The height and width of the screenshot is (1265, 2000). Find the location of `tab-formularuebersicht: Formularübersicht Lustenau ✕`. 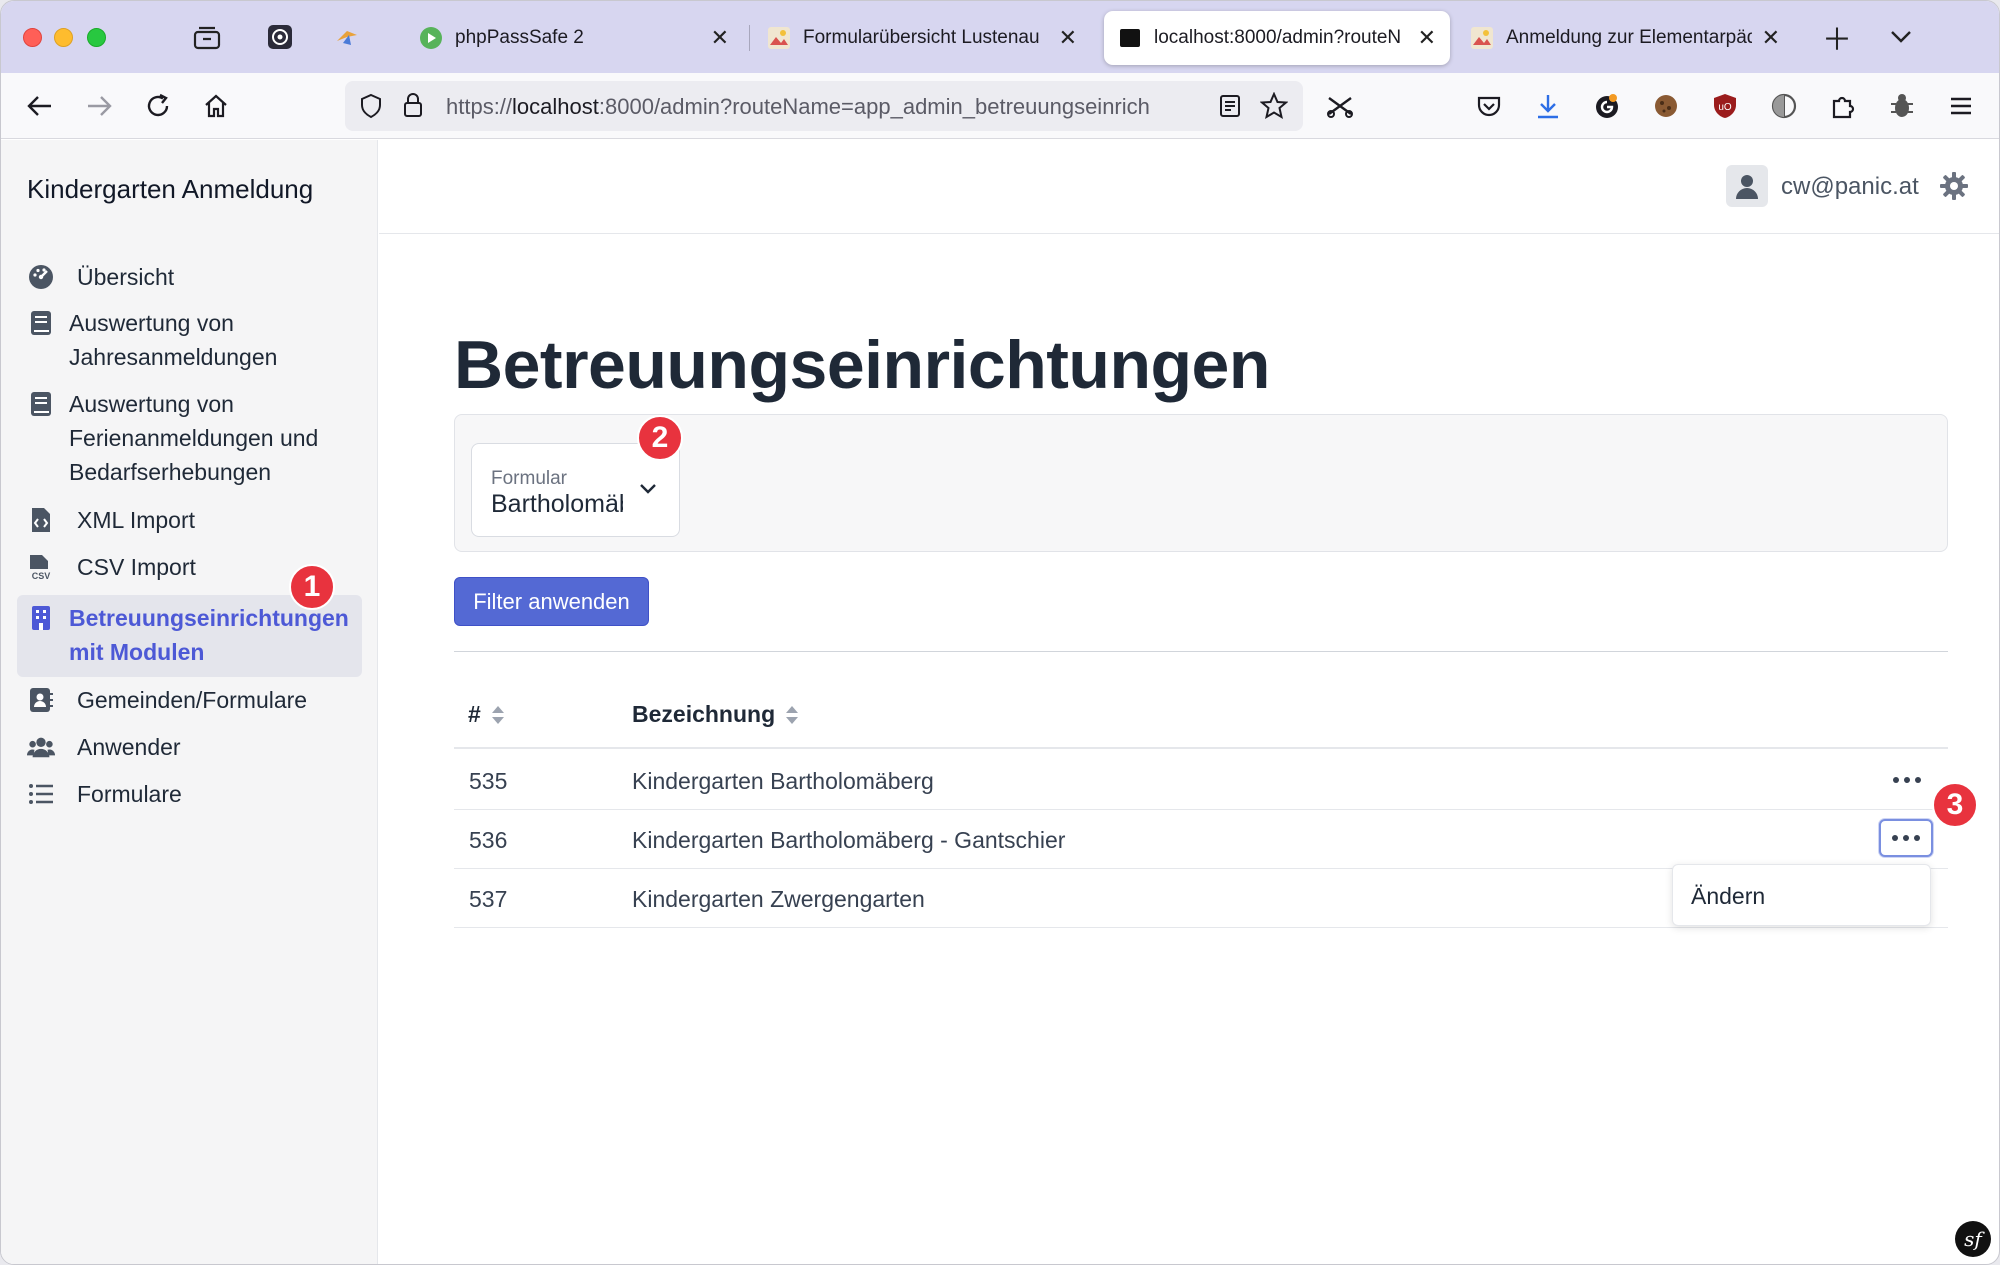

tab-formularuebersicht: Formularübersicht Lustenau ✕ is located at coordinates (922, 38).